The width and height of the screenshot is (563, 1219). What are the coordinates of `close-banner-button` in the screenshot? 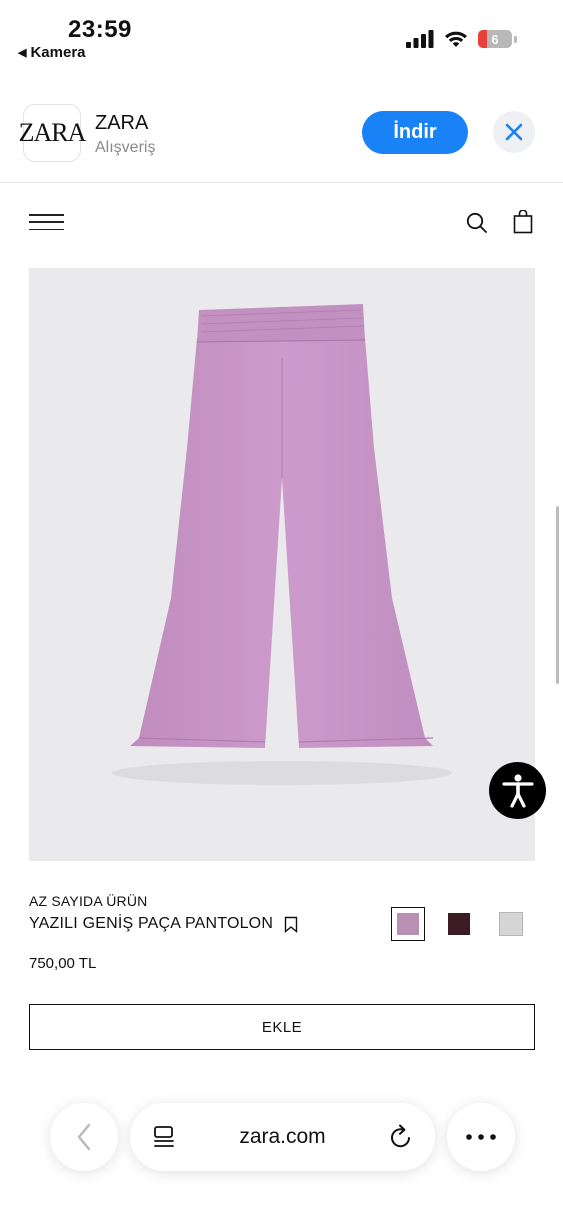 It's located at (514, 132).